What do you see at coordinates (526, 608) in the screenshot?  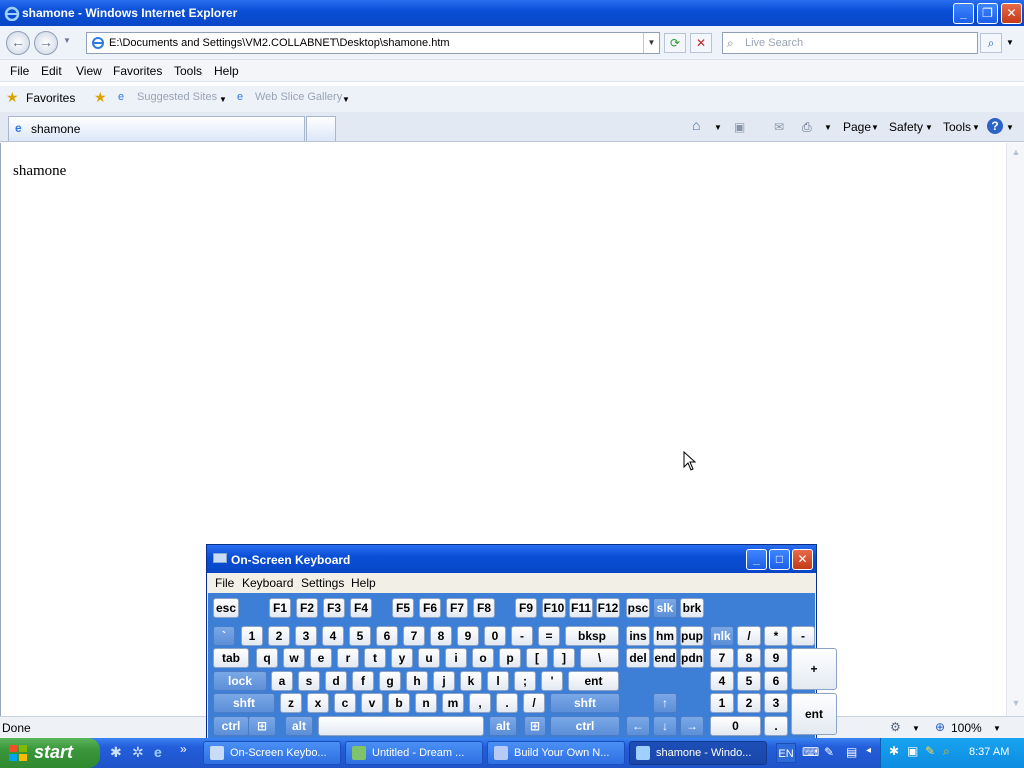 I see `osk-key: F9` at bounding box center [526, 608].